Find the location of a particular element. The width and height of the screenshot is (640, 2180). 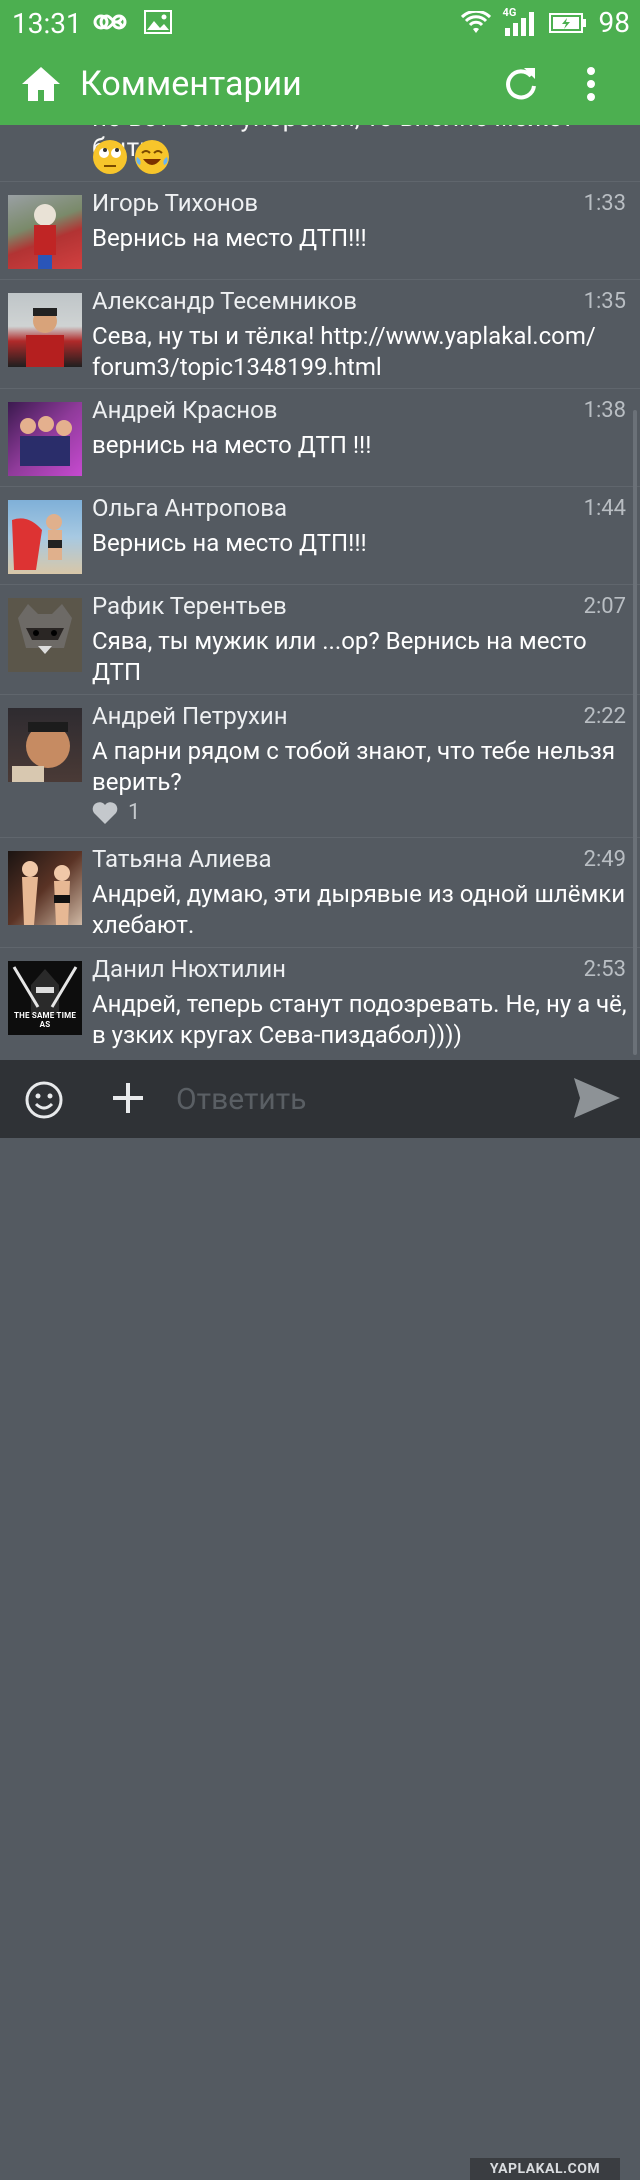

home-button is located at coordinates (41, 86).